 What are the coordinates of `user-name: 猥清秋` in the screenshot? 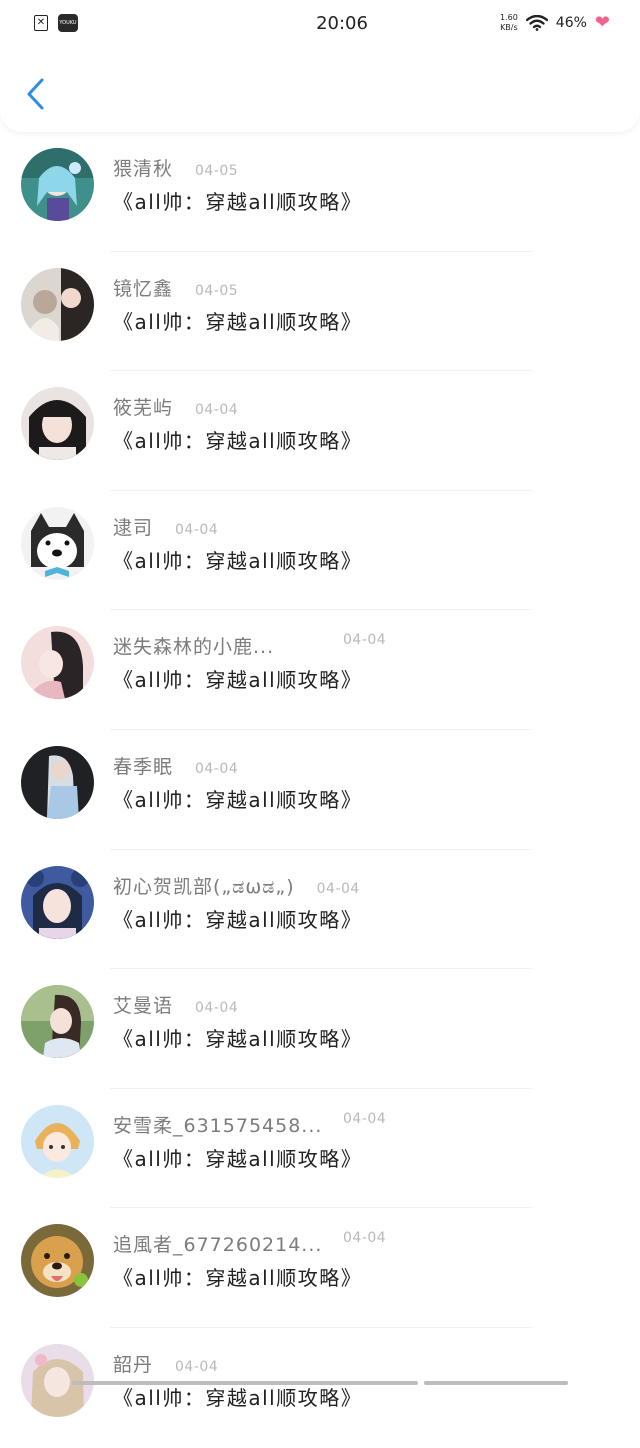 It's located at (143, 167).